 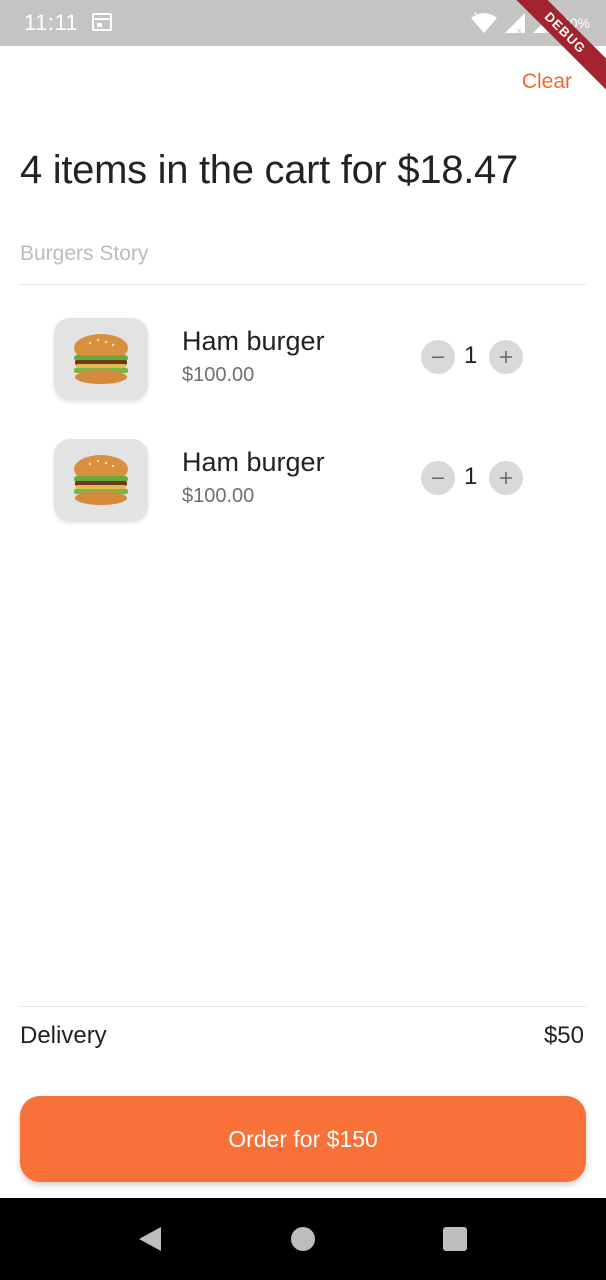 What do you see at coordinates (519, 30) in the screenshot?
I see `svg-text: x` at bounding box center [519, 30].